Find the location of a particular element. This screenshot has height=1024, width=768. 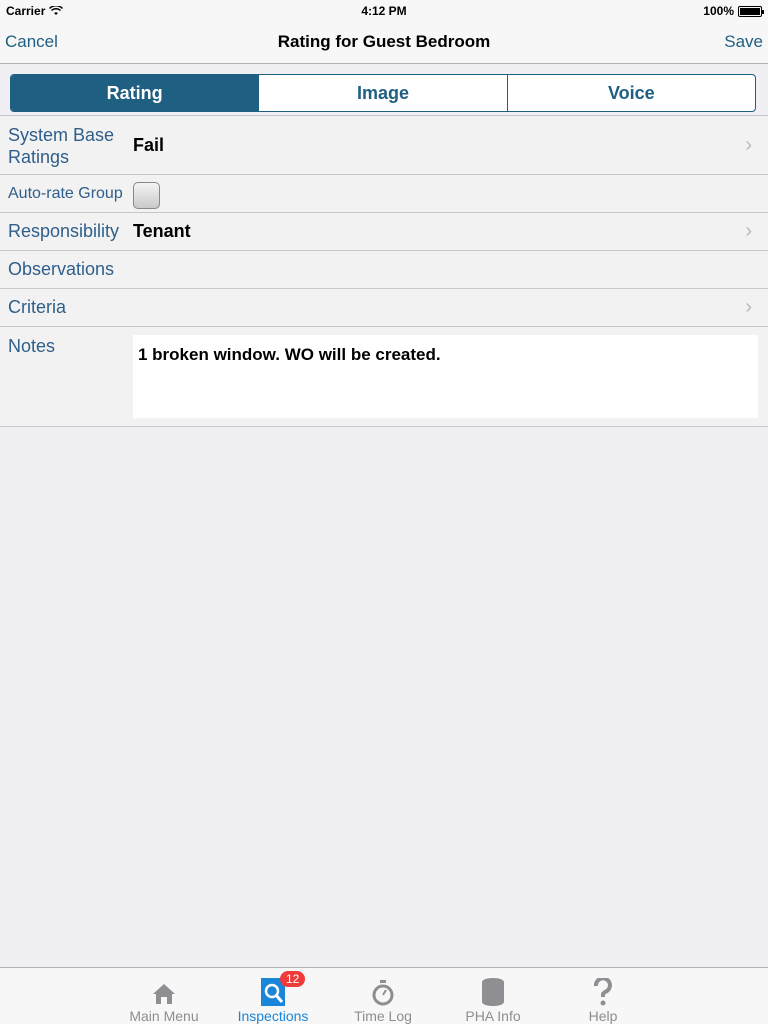

responsibility-row: Responsibility Tenant › is located at coordinates (384, 232).